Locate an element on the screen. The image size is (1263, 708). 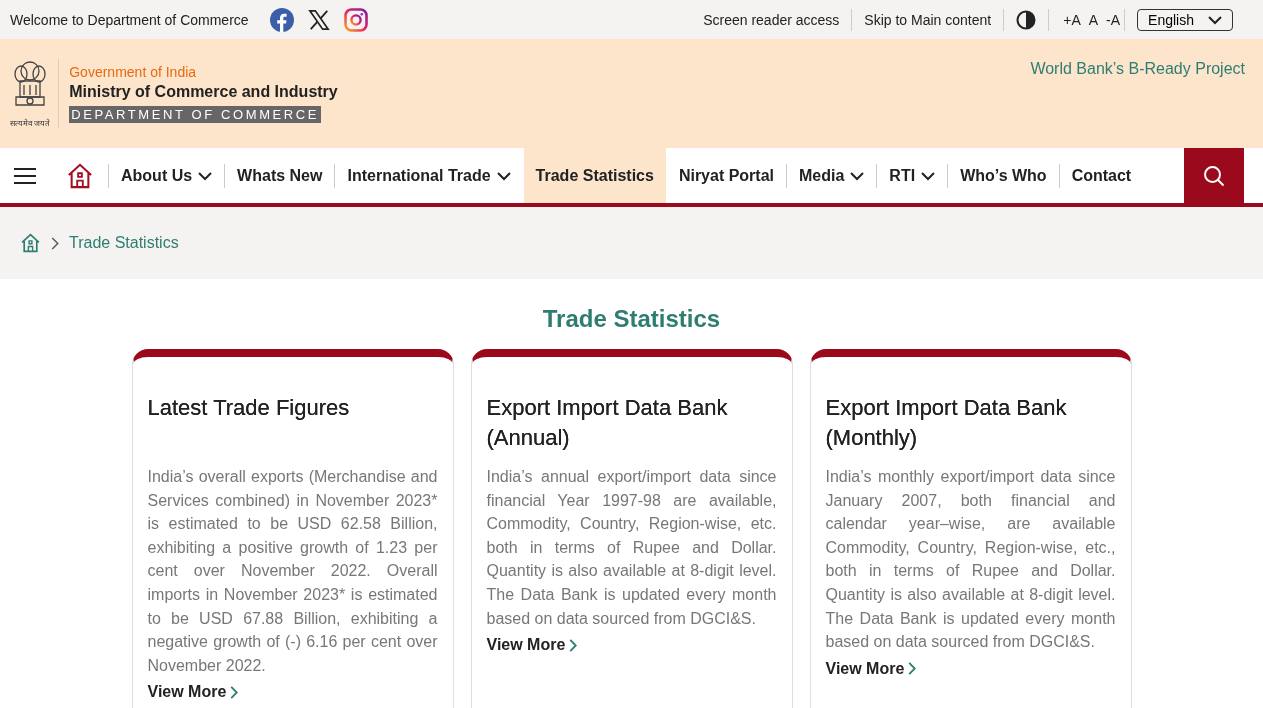
breadcrumb-current: Trade Statistics is located at coordinates (124, 243).